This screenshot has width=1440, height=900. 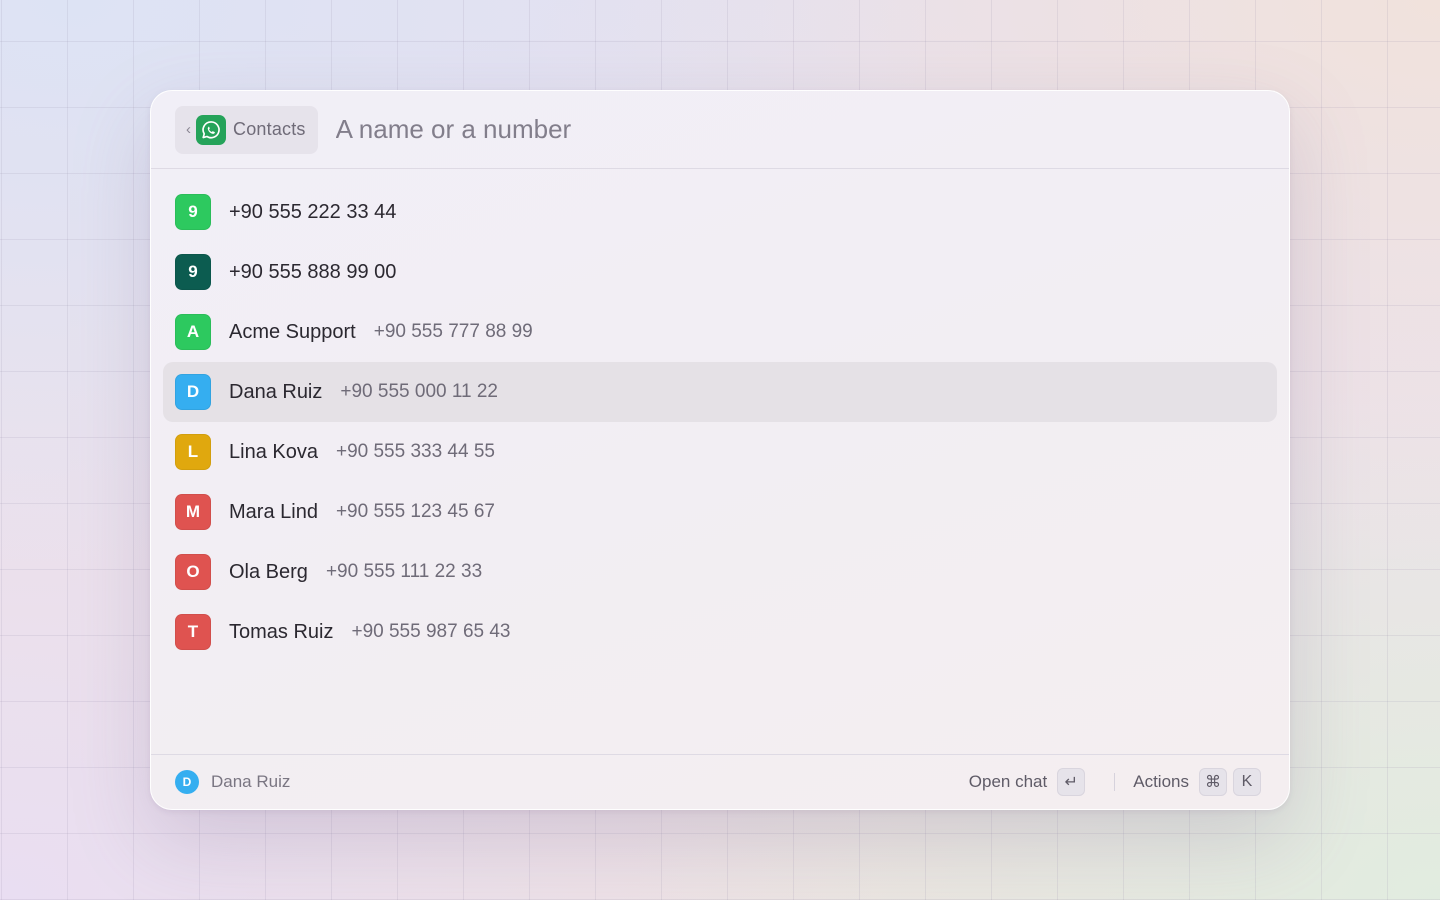 I want to click on k-key: K, so click(x=1247, y=782).